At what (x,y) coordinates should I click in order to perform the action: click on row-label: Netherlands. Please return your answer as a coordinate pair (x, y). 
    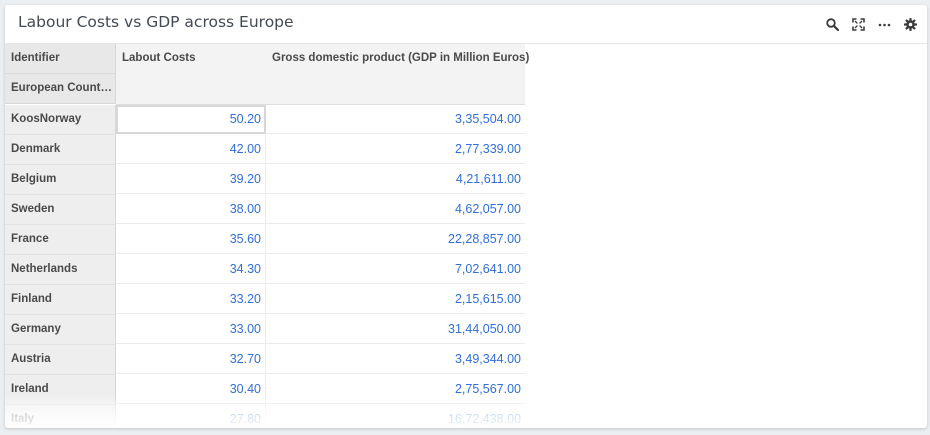
    Looking at the image, I should click on (60, 270).